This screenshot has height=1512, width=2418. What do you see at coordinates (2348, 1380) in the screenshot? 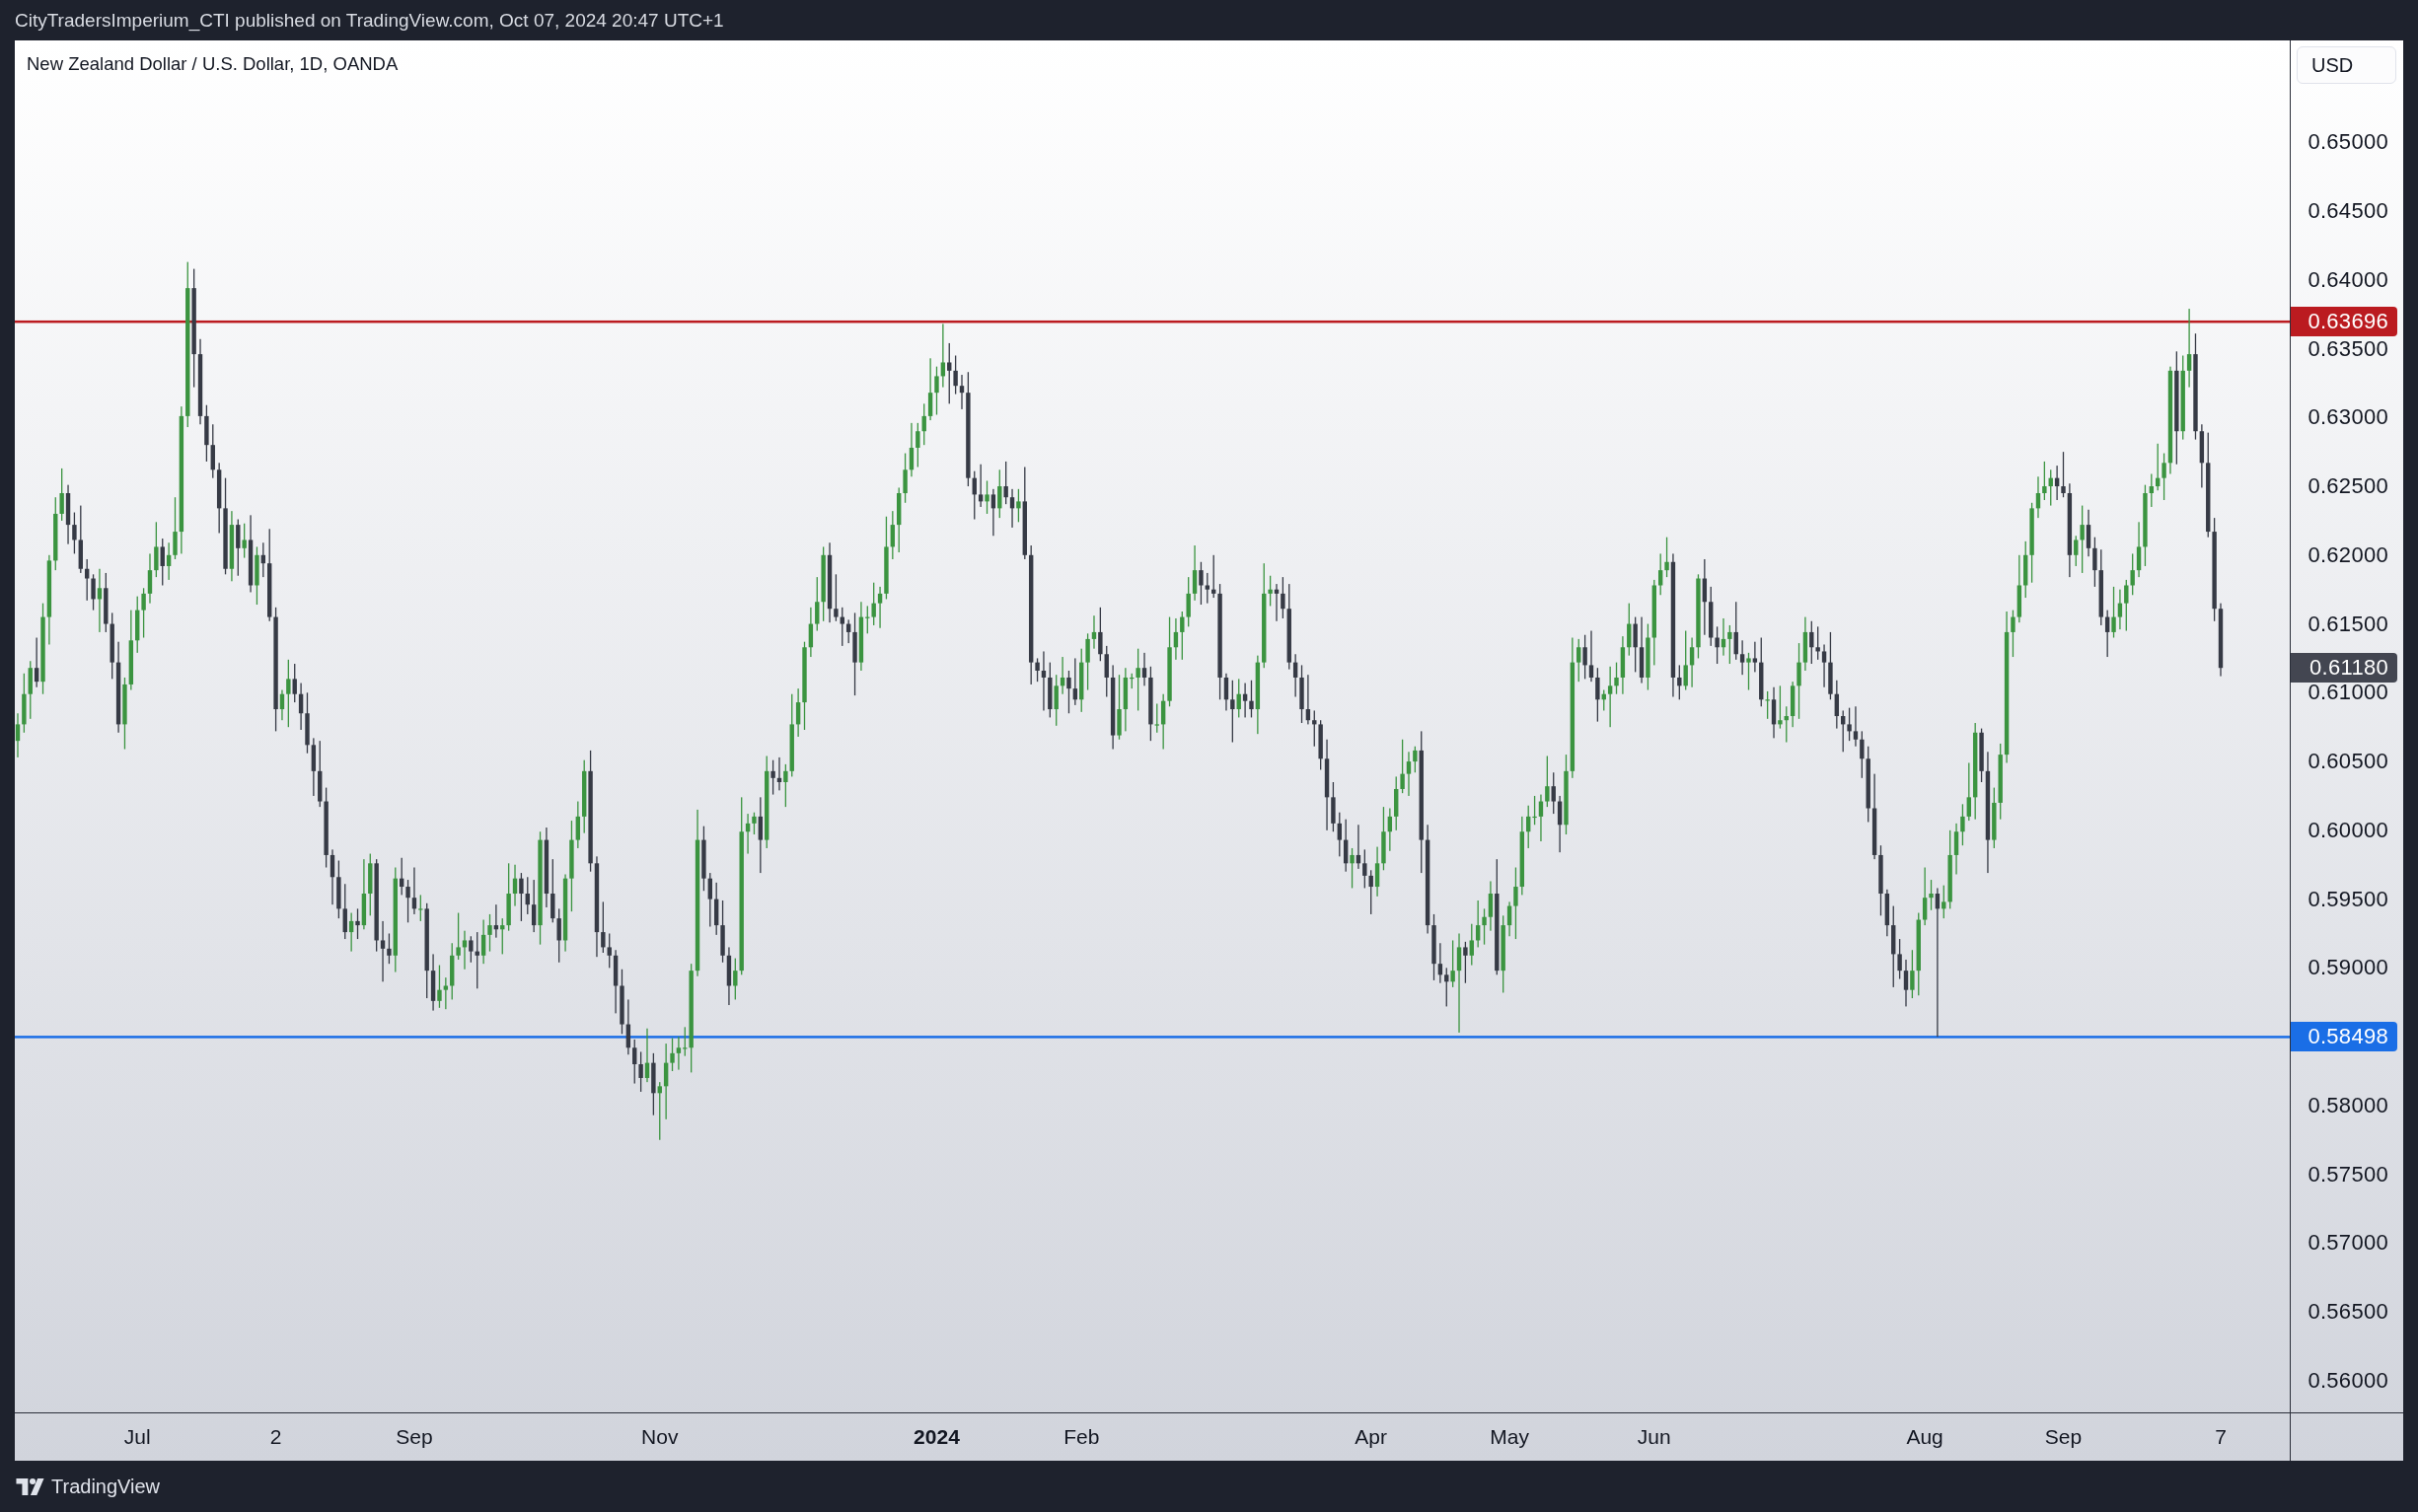
I see `price-scale-label: 0.56000` at bounding box center [2348, 1380].